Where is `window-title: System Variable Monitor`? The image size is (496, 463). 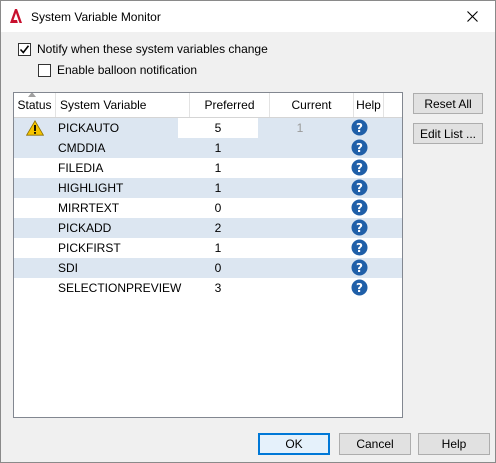 window-title: System Variable Monitor is located at coordinates (96, 17).